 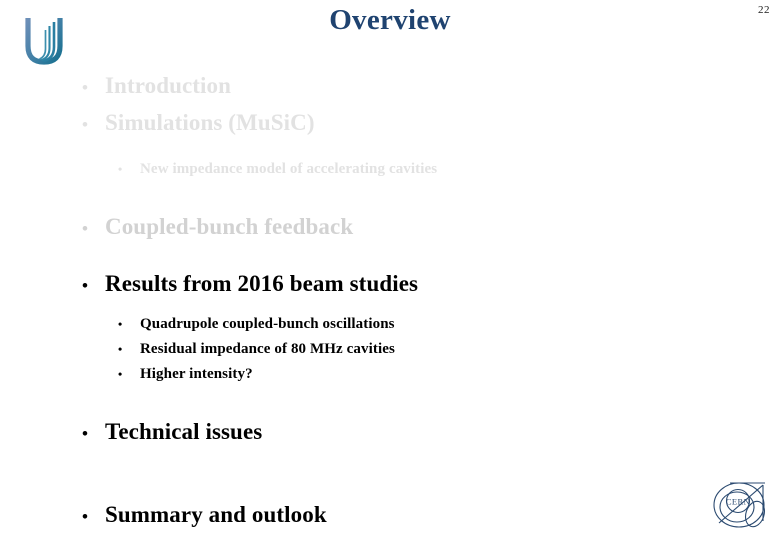 What do you see at coordinates (390, 20) in the screenshot?
I see `slide-title: Overview` at bounding box center [390, 20].